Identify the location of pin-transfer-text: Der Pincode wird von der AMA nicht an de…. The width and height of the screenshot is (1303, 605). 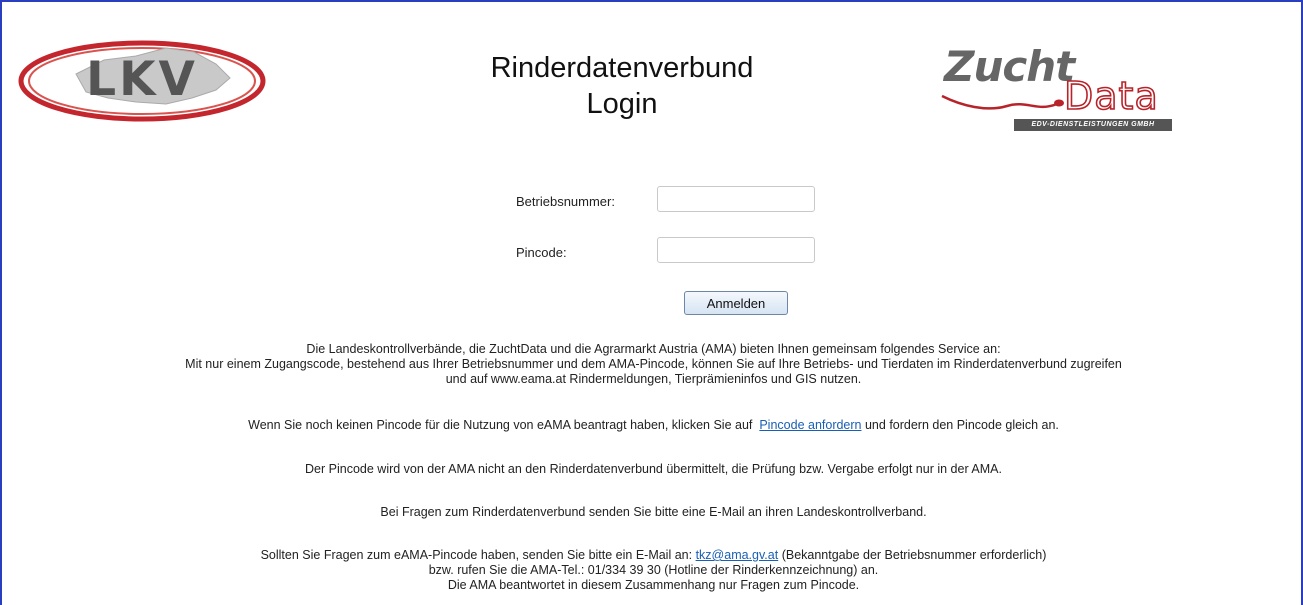
(653, 469).